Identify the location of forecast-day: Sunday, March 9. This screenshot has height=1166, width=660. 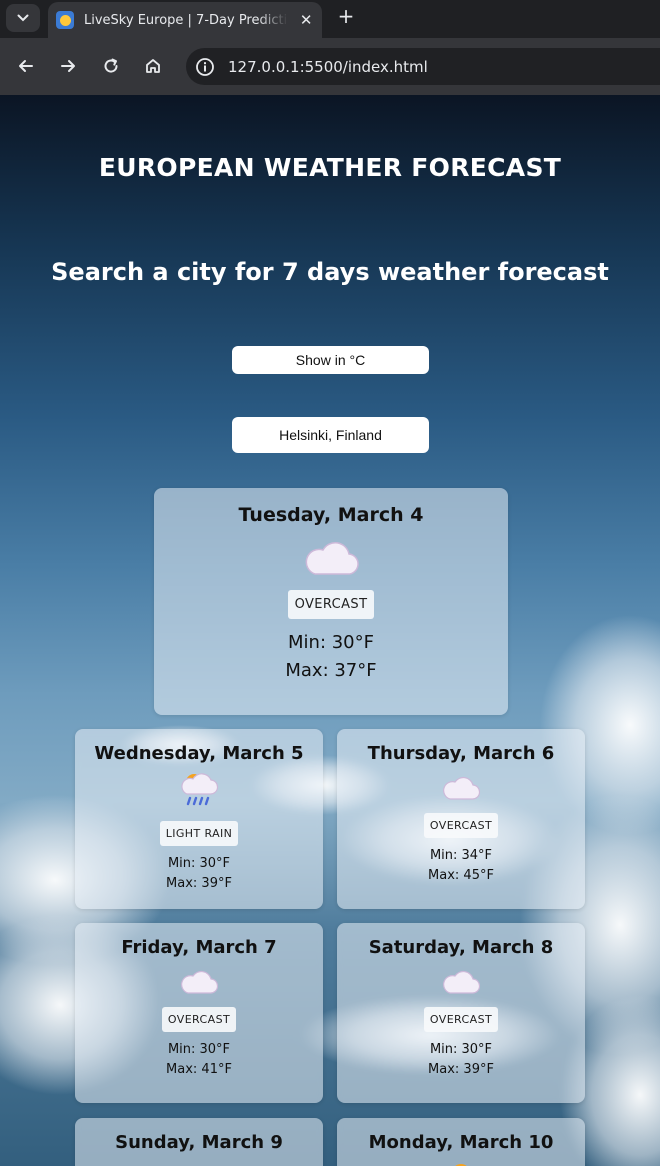
(199, 1142).